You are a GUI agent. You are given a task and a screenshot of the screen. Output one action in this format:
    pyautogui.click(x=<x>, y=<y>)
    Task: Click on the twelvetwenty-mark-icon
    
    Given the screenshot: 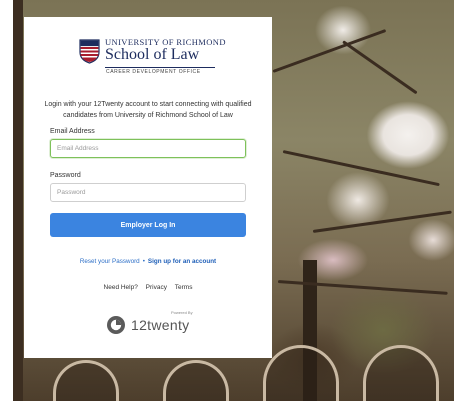 What is the action you would take?
    pyautogui.click(x=116, y=325)
    